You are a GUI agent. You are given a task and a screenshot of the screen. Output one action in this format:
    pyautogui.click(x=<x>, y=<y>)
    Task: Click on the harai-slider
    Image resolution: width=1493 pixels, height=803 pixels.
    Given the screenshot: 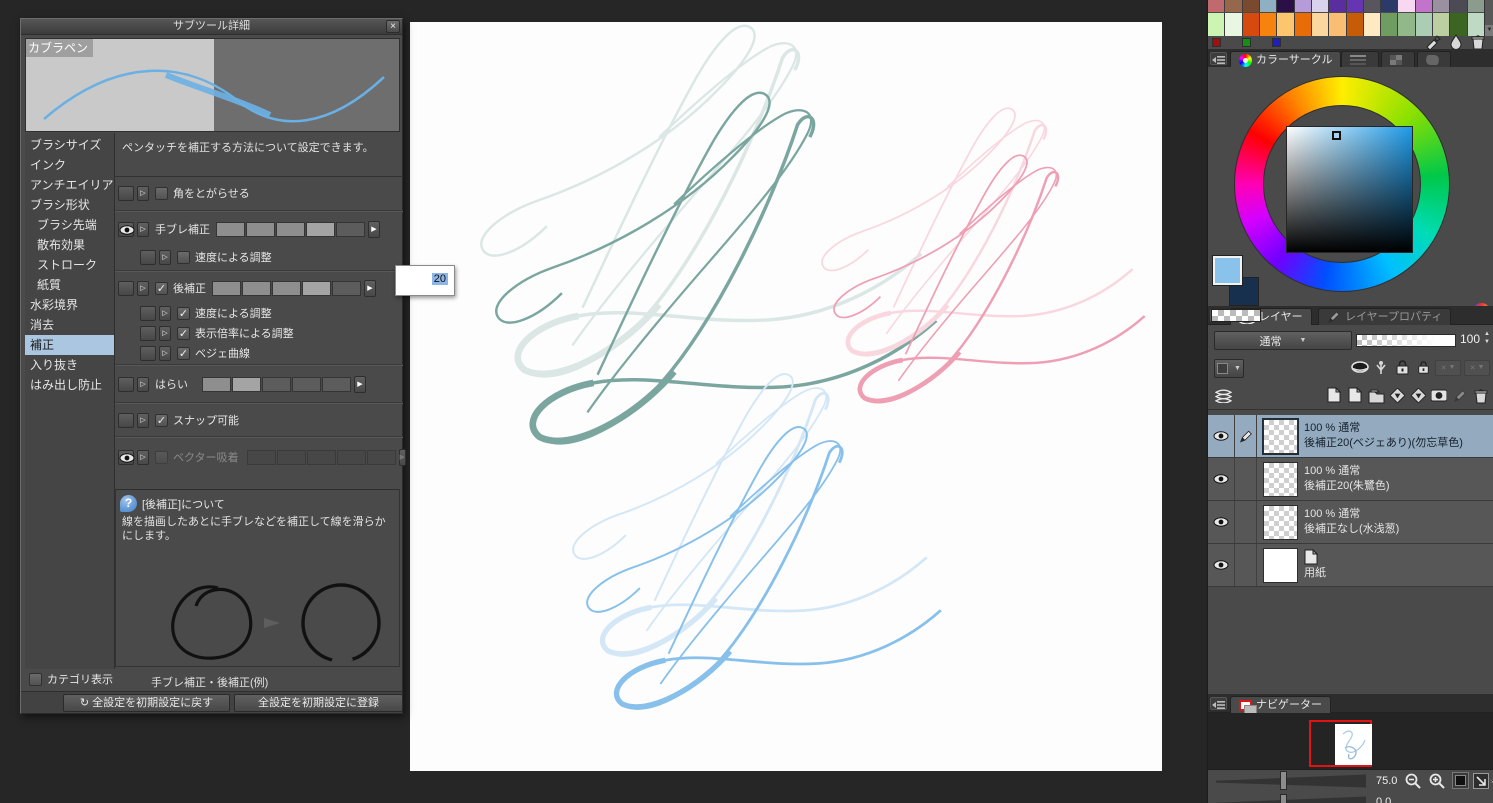 What is the action you would take?
    pyautogui.click(x=277, y=384)
    